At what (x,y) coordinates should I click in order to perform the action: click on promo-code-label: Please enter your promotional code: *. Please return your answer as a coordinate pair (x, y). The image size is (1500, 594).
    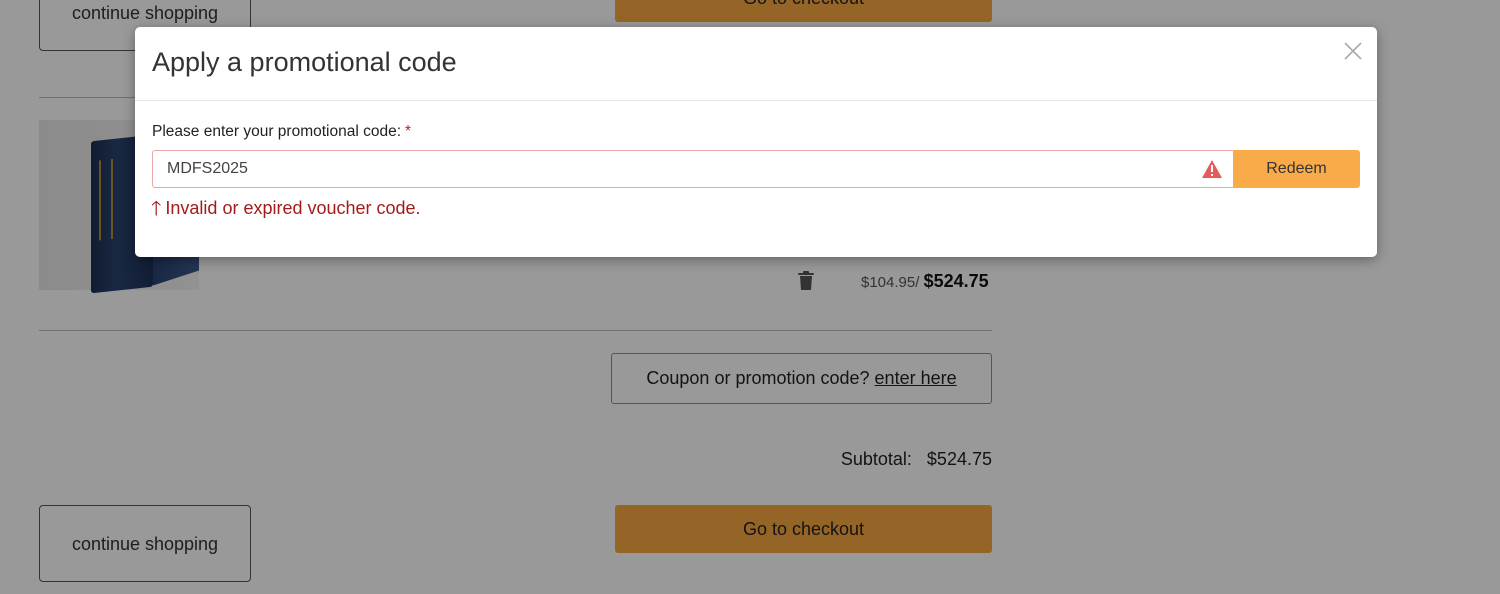
    Looking at the image, I should click on (281, 132).